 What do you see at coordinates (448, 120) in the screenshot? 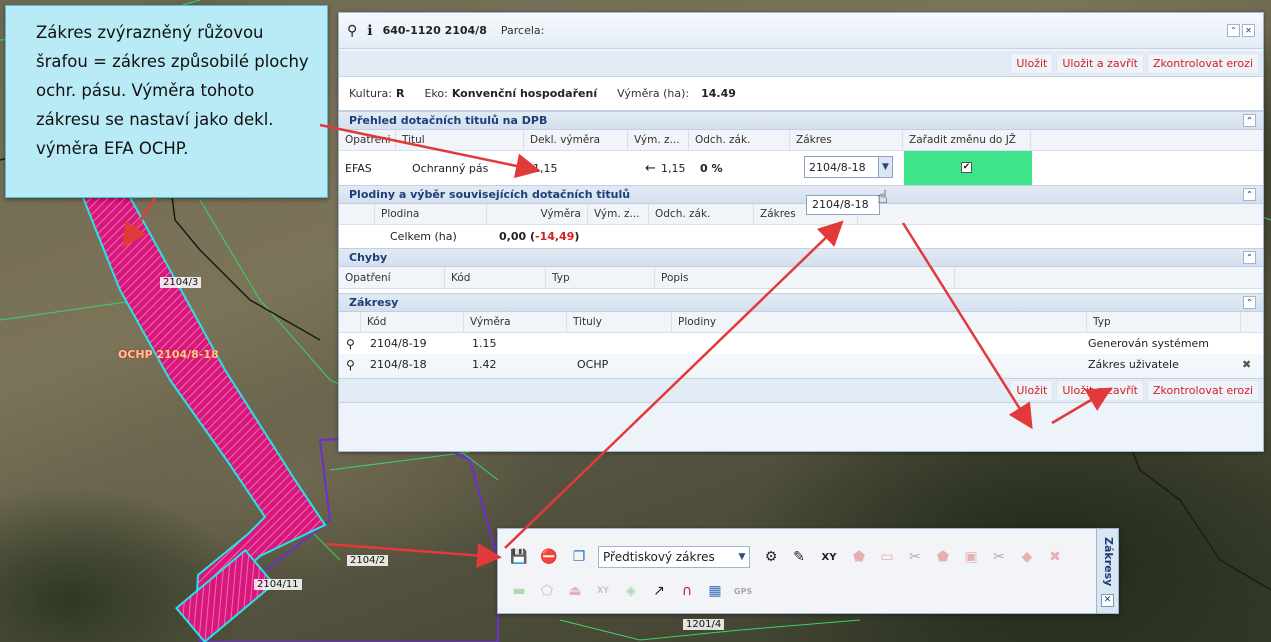
I see `section-title: Přehled dotačních titulů na DPB` at bounding box center [448, 120].